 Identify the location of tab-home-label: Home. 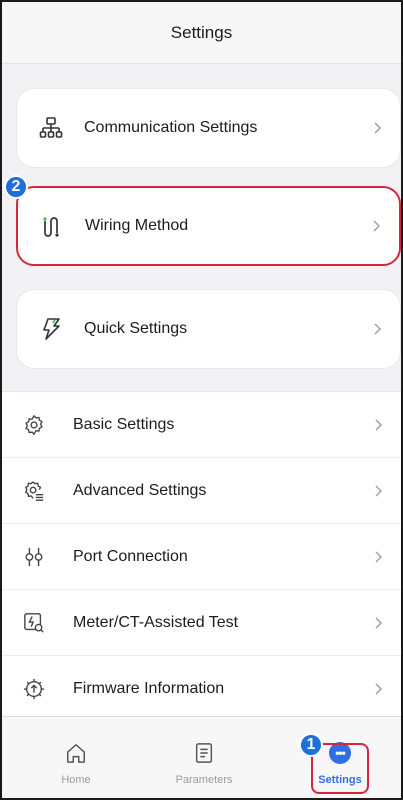
(76, 780).